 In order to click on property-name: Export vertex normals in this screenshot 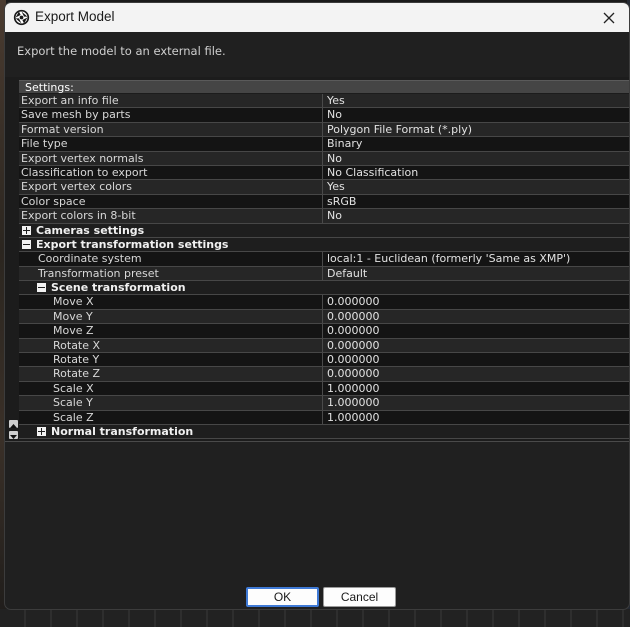, I will do `click(82, 158)`.